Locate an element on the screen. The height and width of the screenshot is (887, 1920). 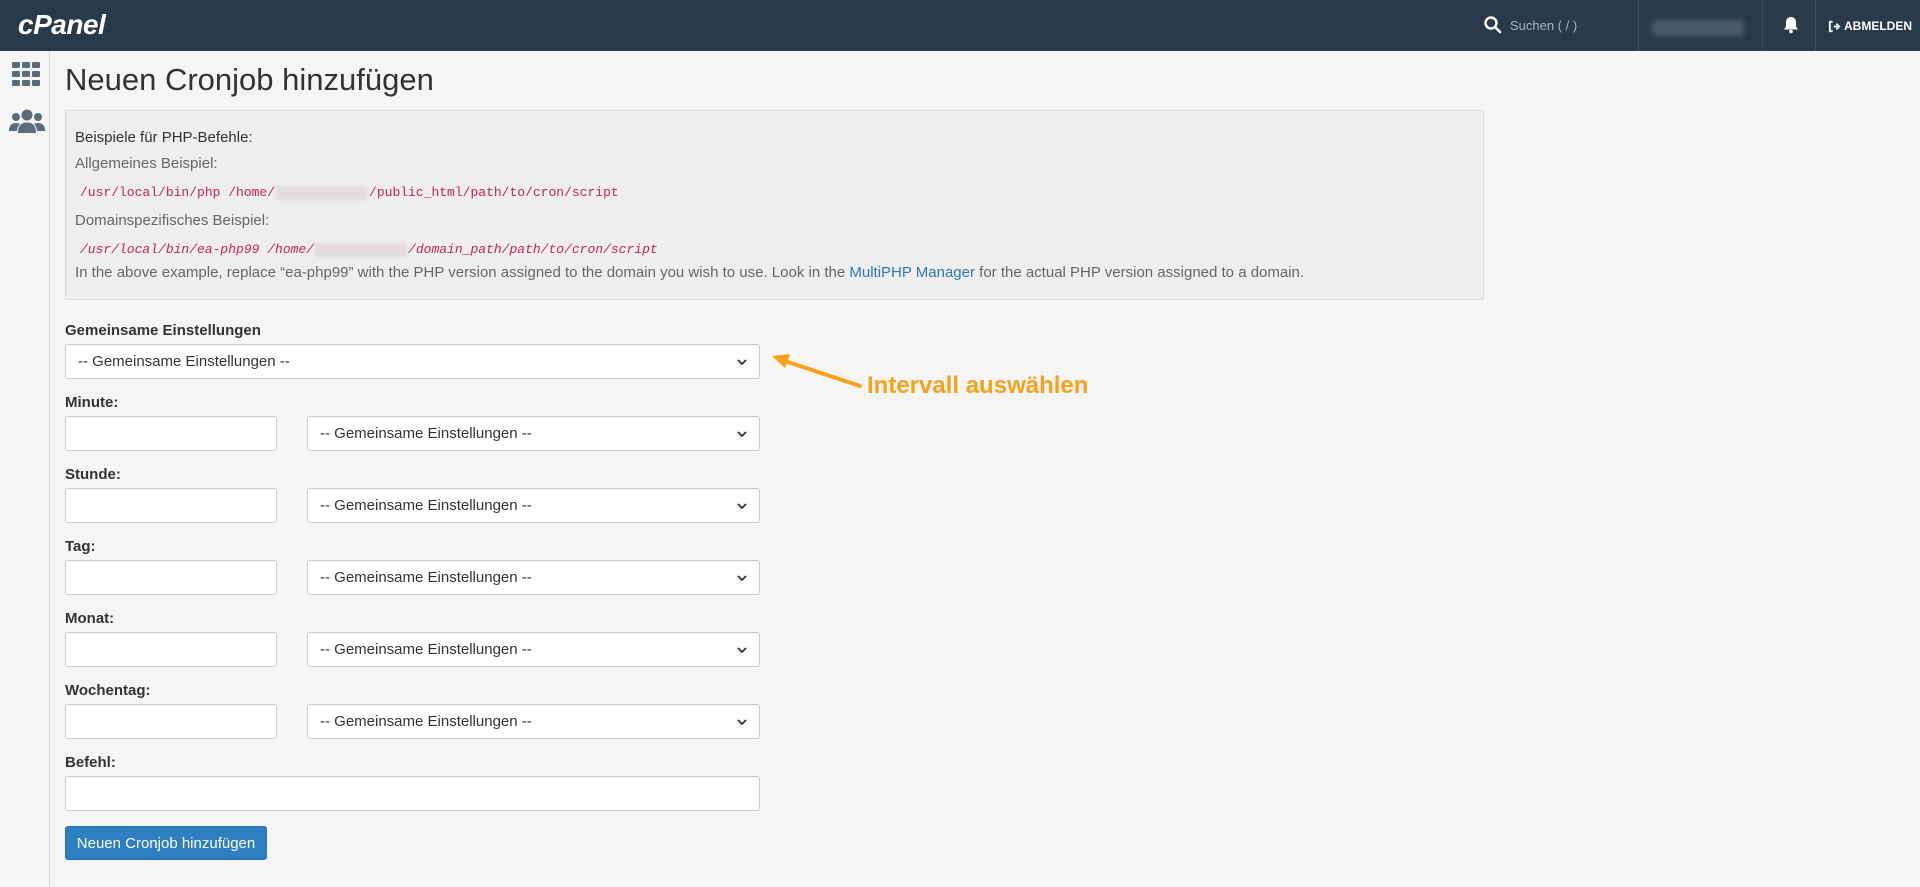
month-select: -- Gemeinsame Einstellungen -- is located at coordinates (533, 649).